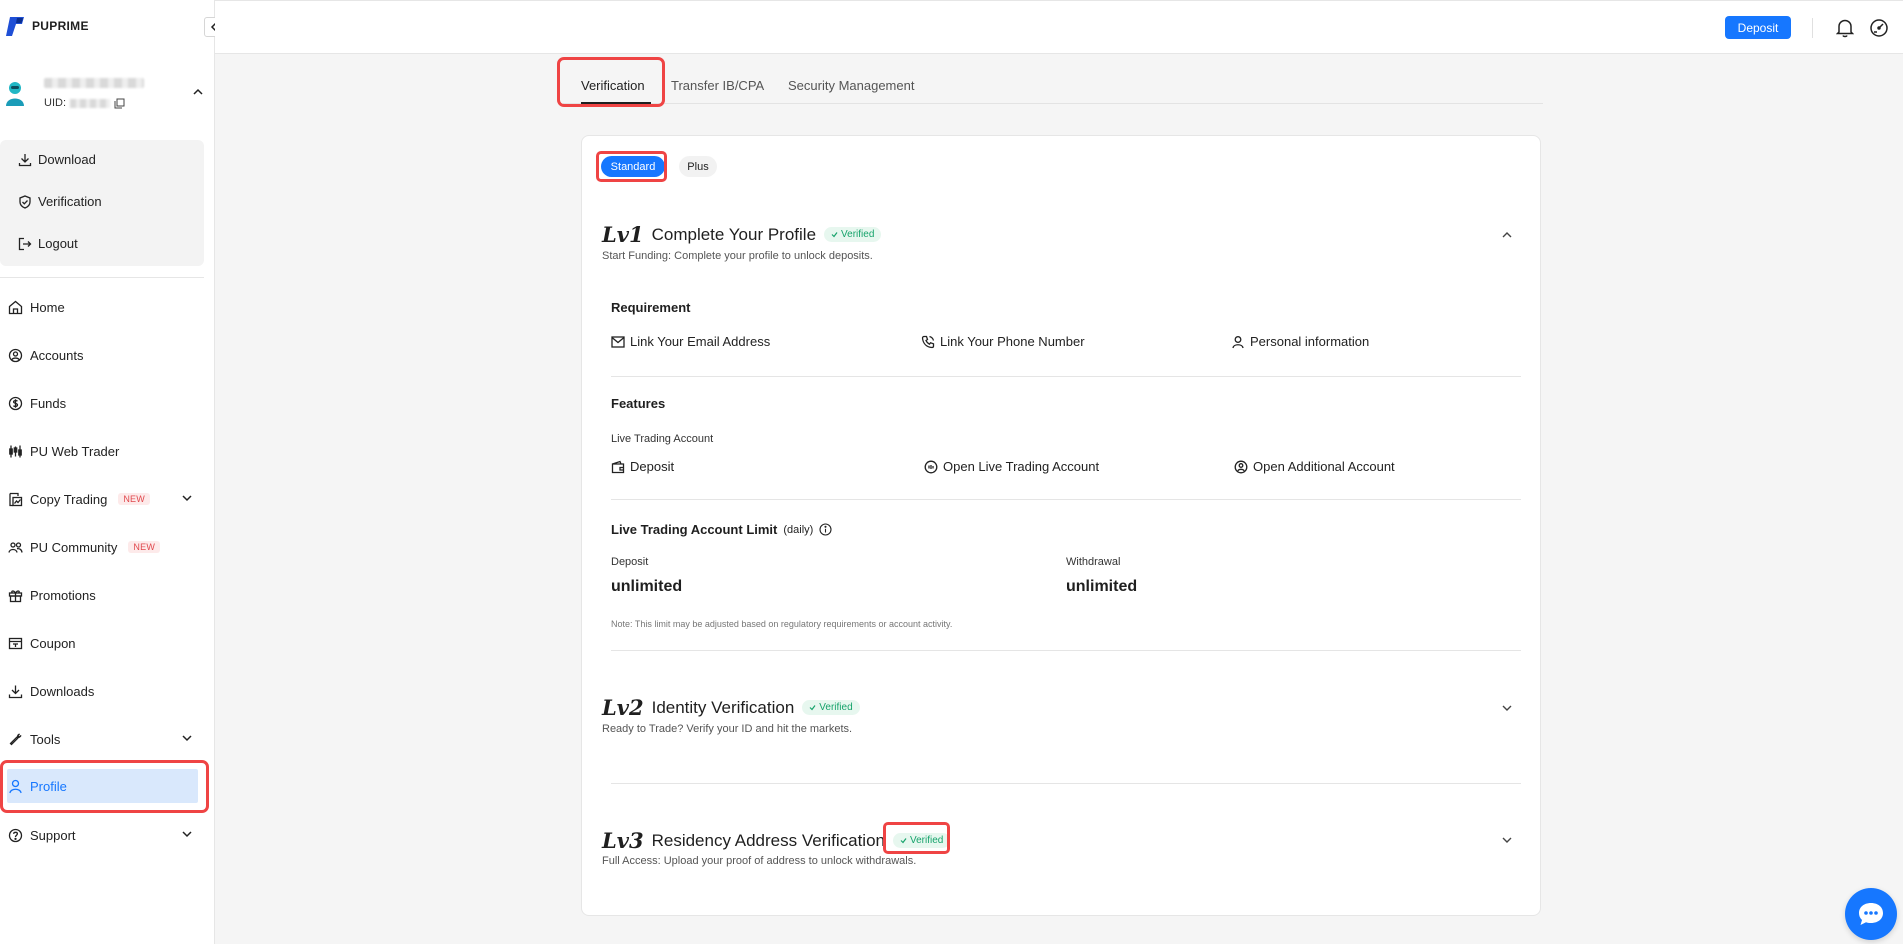  What do you see at coordinates (103, 307) in the screenshot?
I see `sidebar-item-home: Home` at bounding box center [103, 307].